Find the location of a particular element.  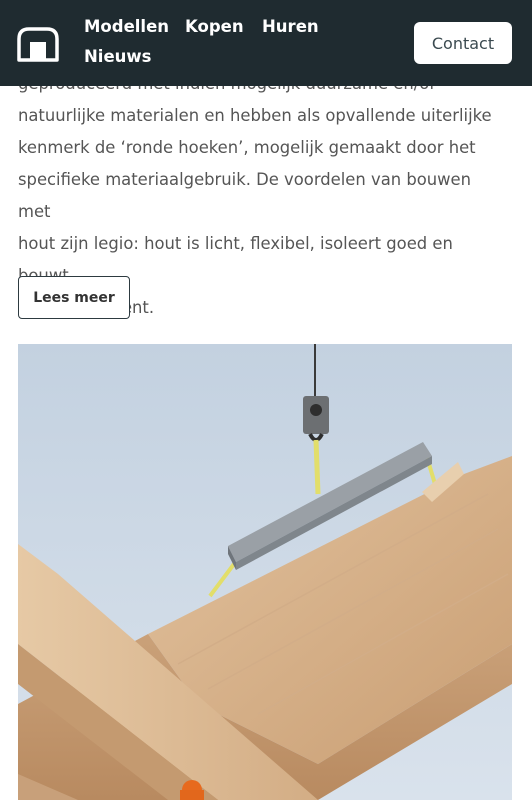

nav-link-kopen: Kopen is located at coordinates (214, 26).